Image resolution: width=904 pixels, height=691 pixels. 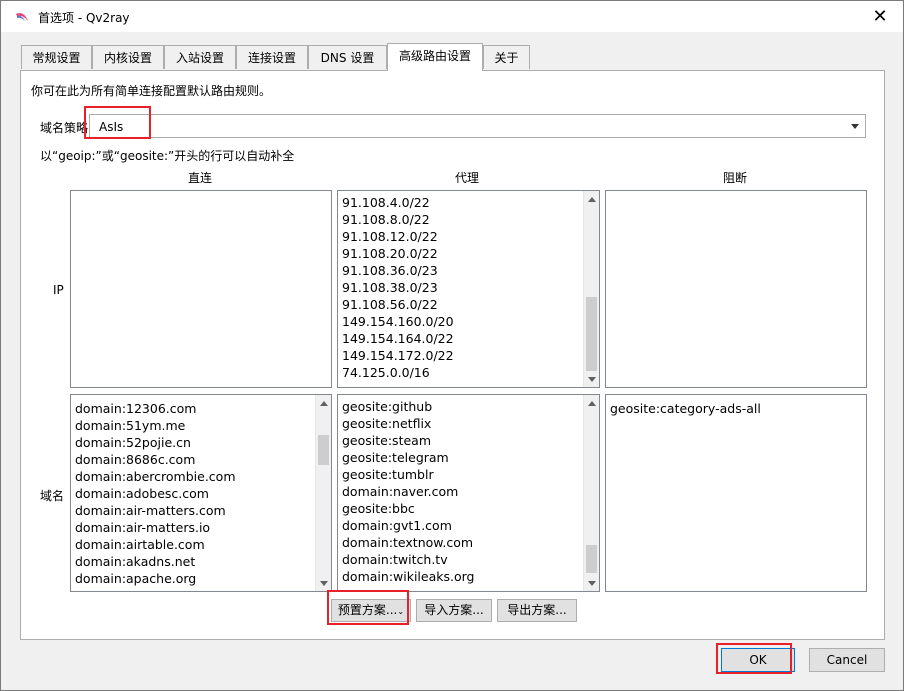 I want to click on list-line: domain:twitch.tv, so click(x=395, y=559).